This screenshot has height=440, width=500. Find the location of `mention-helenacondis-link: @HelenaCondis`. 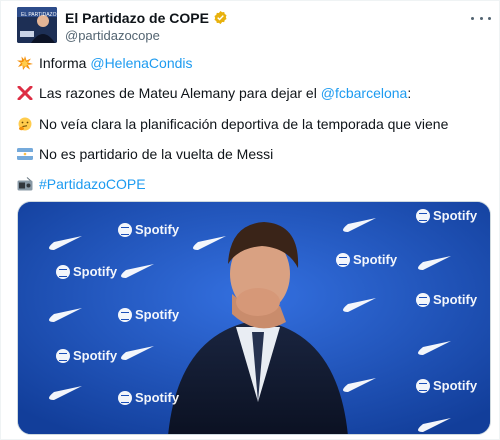

mention-helenacondis-link: @HelenaCondis is located at coordinates (141, 63).